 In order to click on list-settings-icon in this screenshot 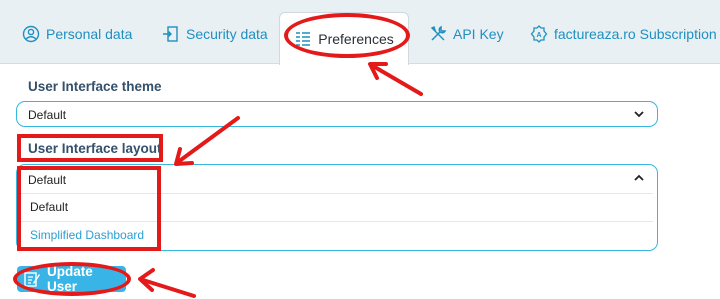, I will do `click(303, 39)`.